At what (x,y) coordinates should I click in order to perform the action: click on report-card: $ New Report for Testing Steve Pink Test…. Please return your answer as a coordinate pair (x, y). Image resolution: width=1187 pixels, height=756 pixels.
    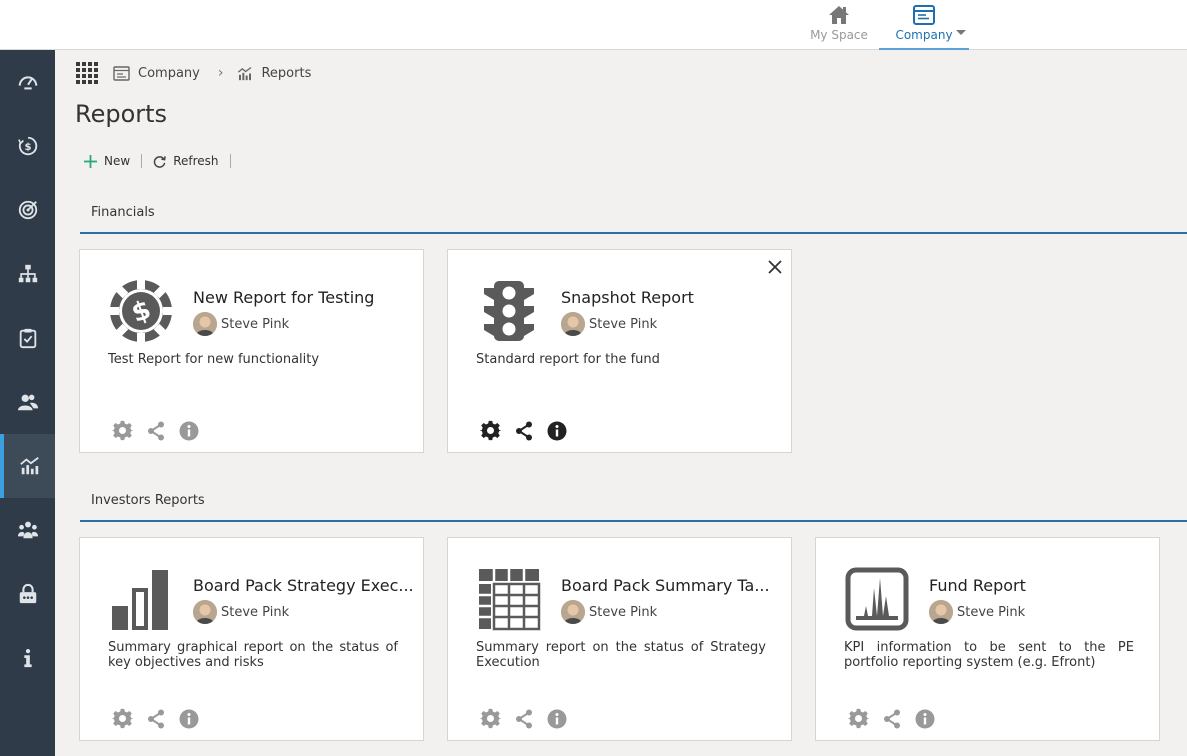
    Looking at the image, I should click on (251, 351).